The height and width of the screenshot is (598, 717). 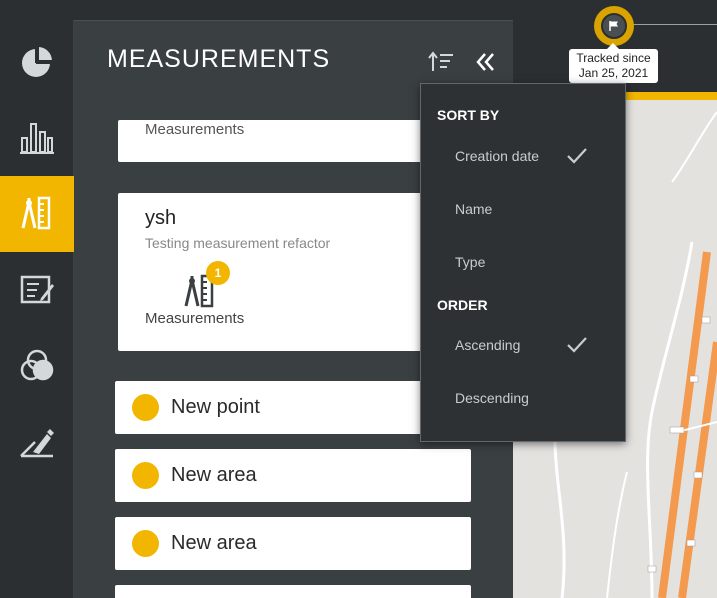 I want to click on rail-item-dashboard, so click(x=37, y=62).